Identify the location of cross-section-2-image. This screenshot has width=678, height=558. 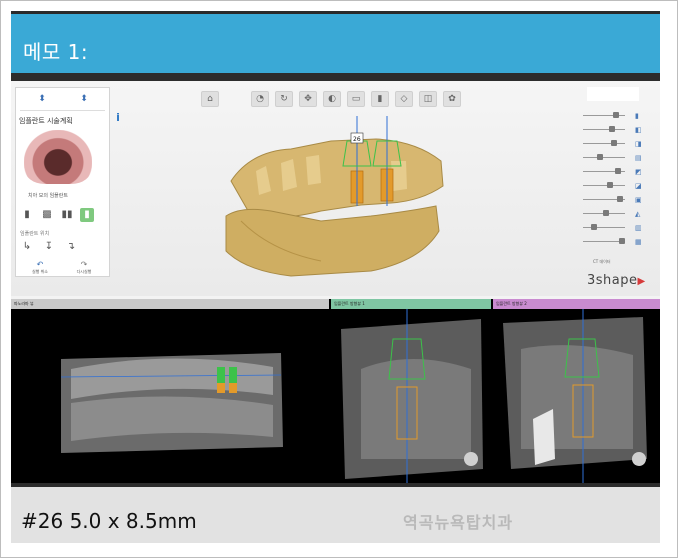
(575, 396).